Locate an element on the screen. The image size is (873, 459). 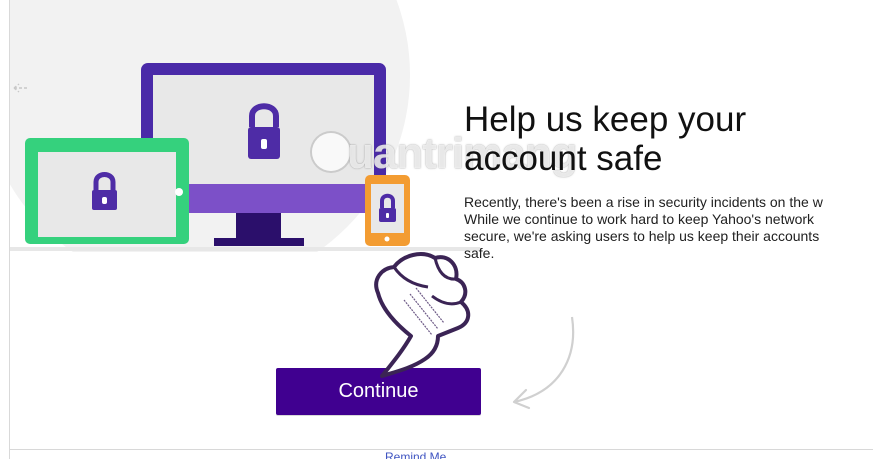
tablet-home-button is located at coordinates (179, 192).